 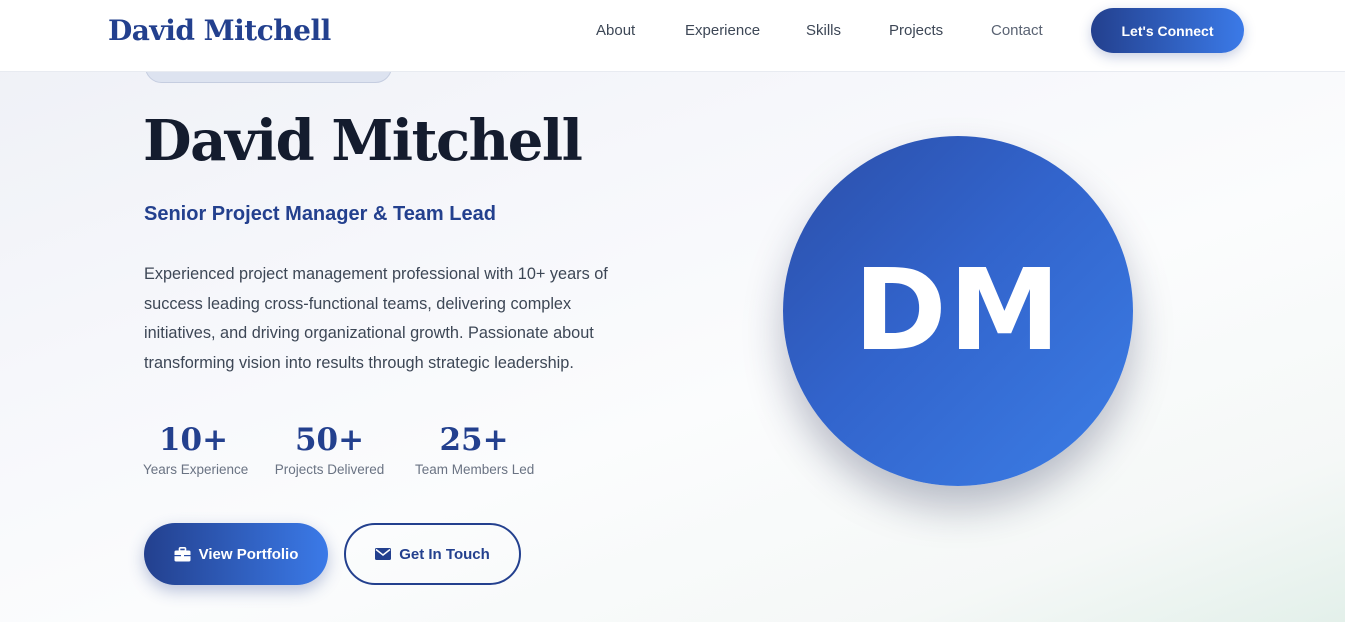 I want to click on nav-link-contact: Contact, so click(x=1017, y=30).